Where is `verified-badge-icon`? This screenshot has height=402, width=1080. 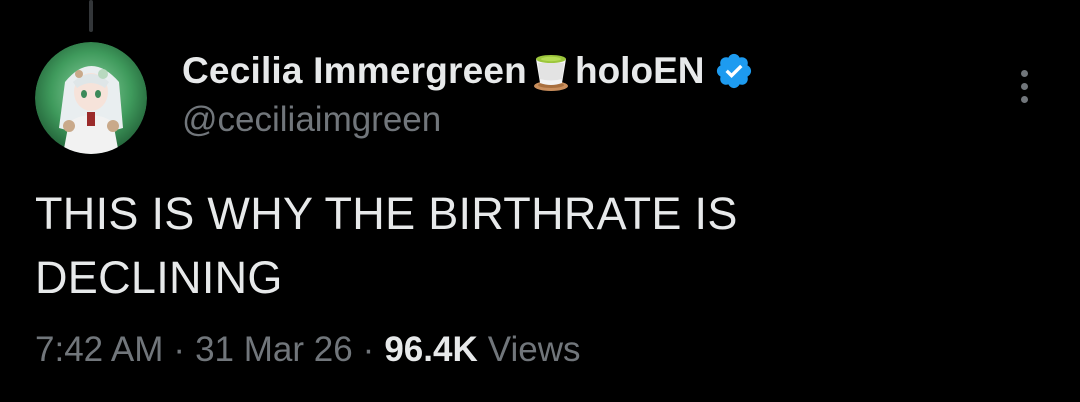
verified-badge-icon is located at coordinates (734, 71).